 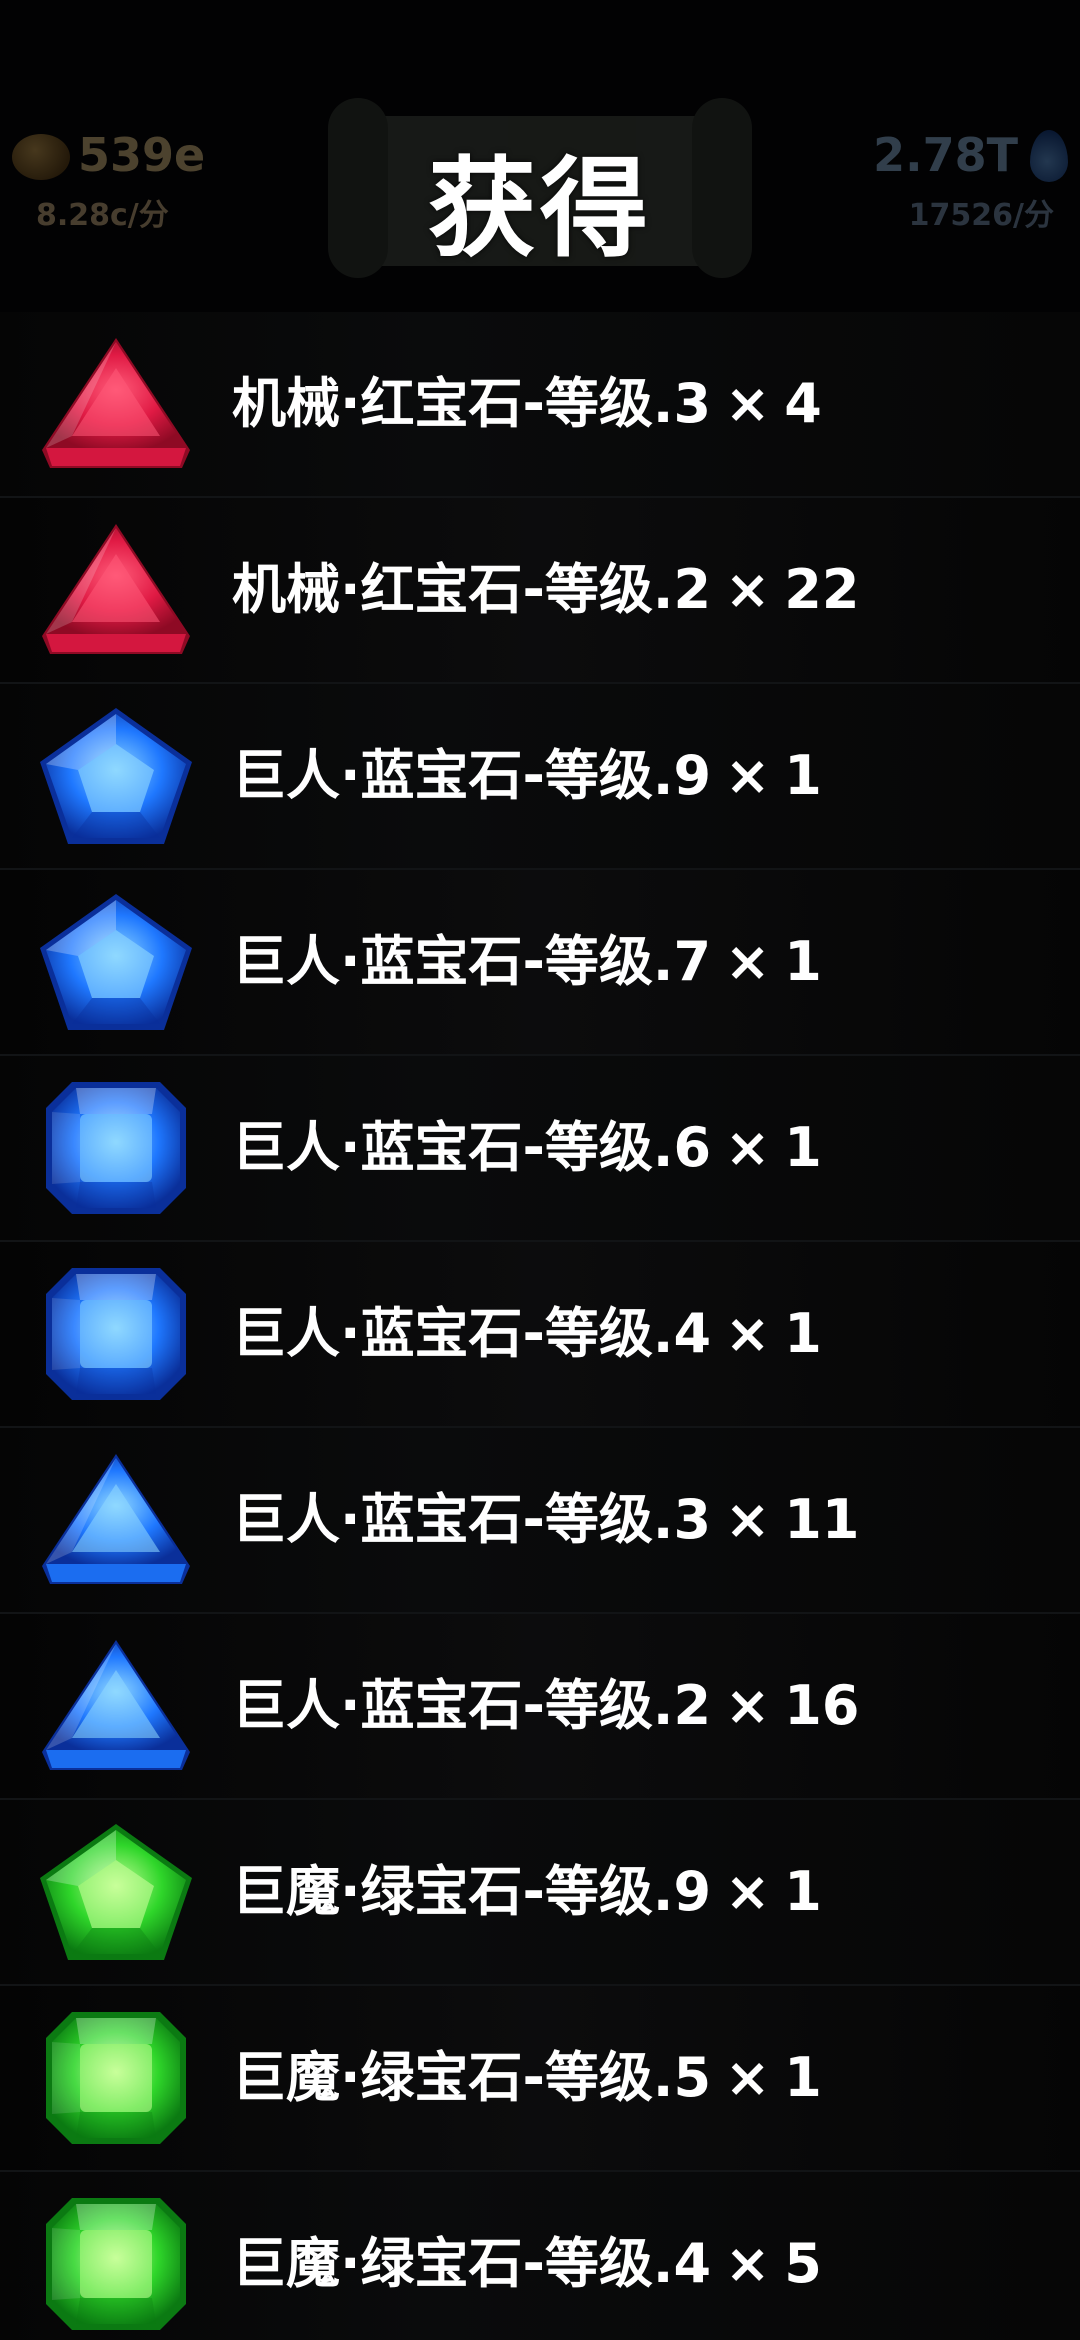 I want to click on reward-item-row: 巨魔·绿宝石-等级.9 × 1, so click(x=540, y=1893).